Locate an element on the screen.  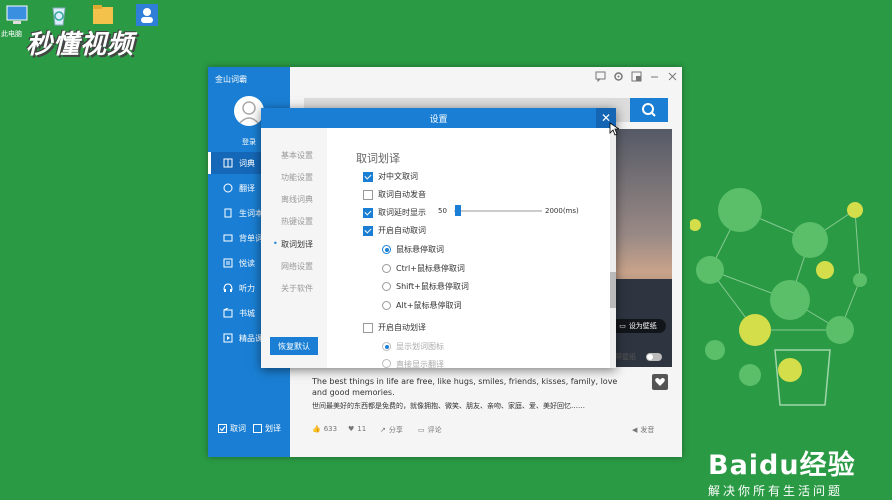
radio-show-icon: 显示划词图标 is located at coordinates (413, 346).